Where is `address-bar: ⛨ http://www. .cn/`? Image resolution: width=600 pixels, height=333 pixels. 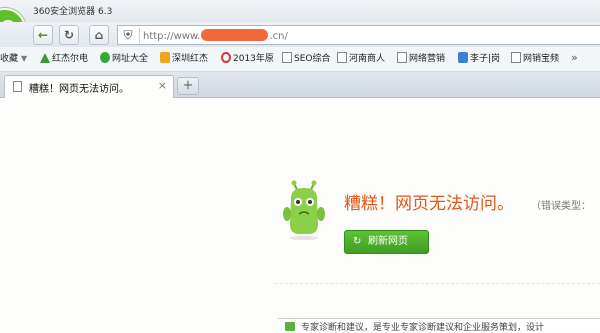
address-bar: ⛨ http://www. .cn/ is located at coordinates (358, 35).